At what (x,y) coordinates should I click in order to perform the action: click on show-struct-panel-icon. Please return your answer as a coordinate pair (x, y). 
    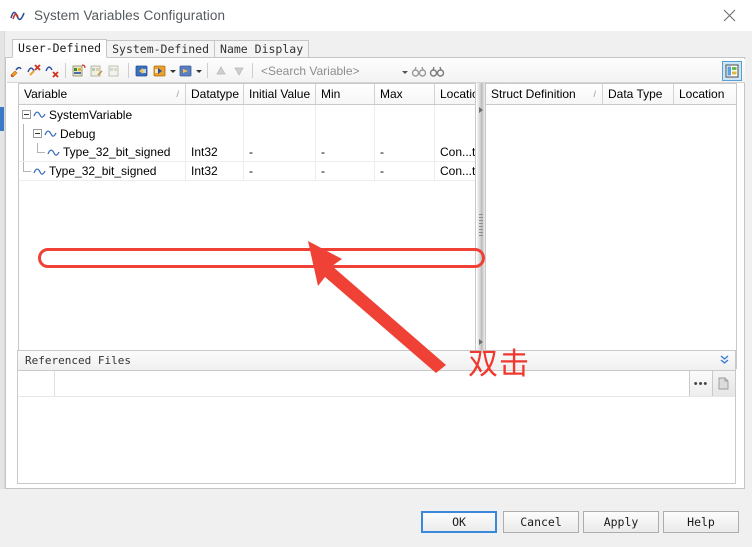
    Looking at the image, I should click on (732, 70).